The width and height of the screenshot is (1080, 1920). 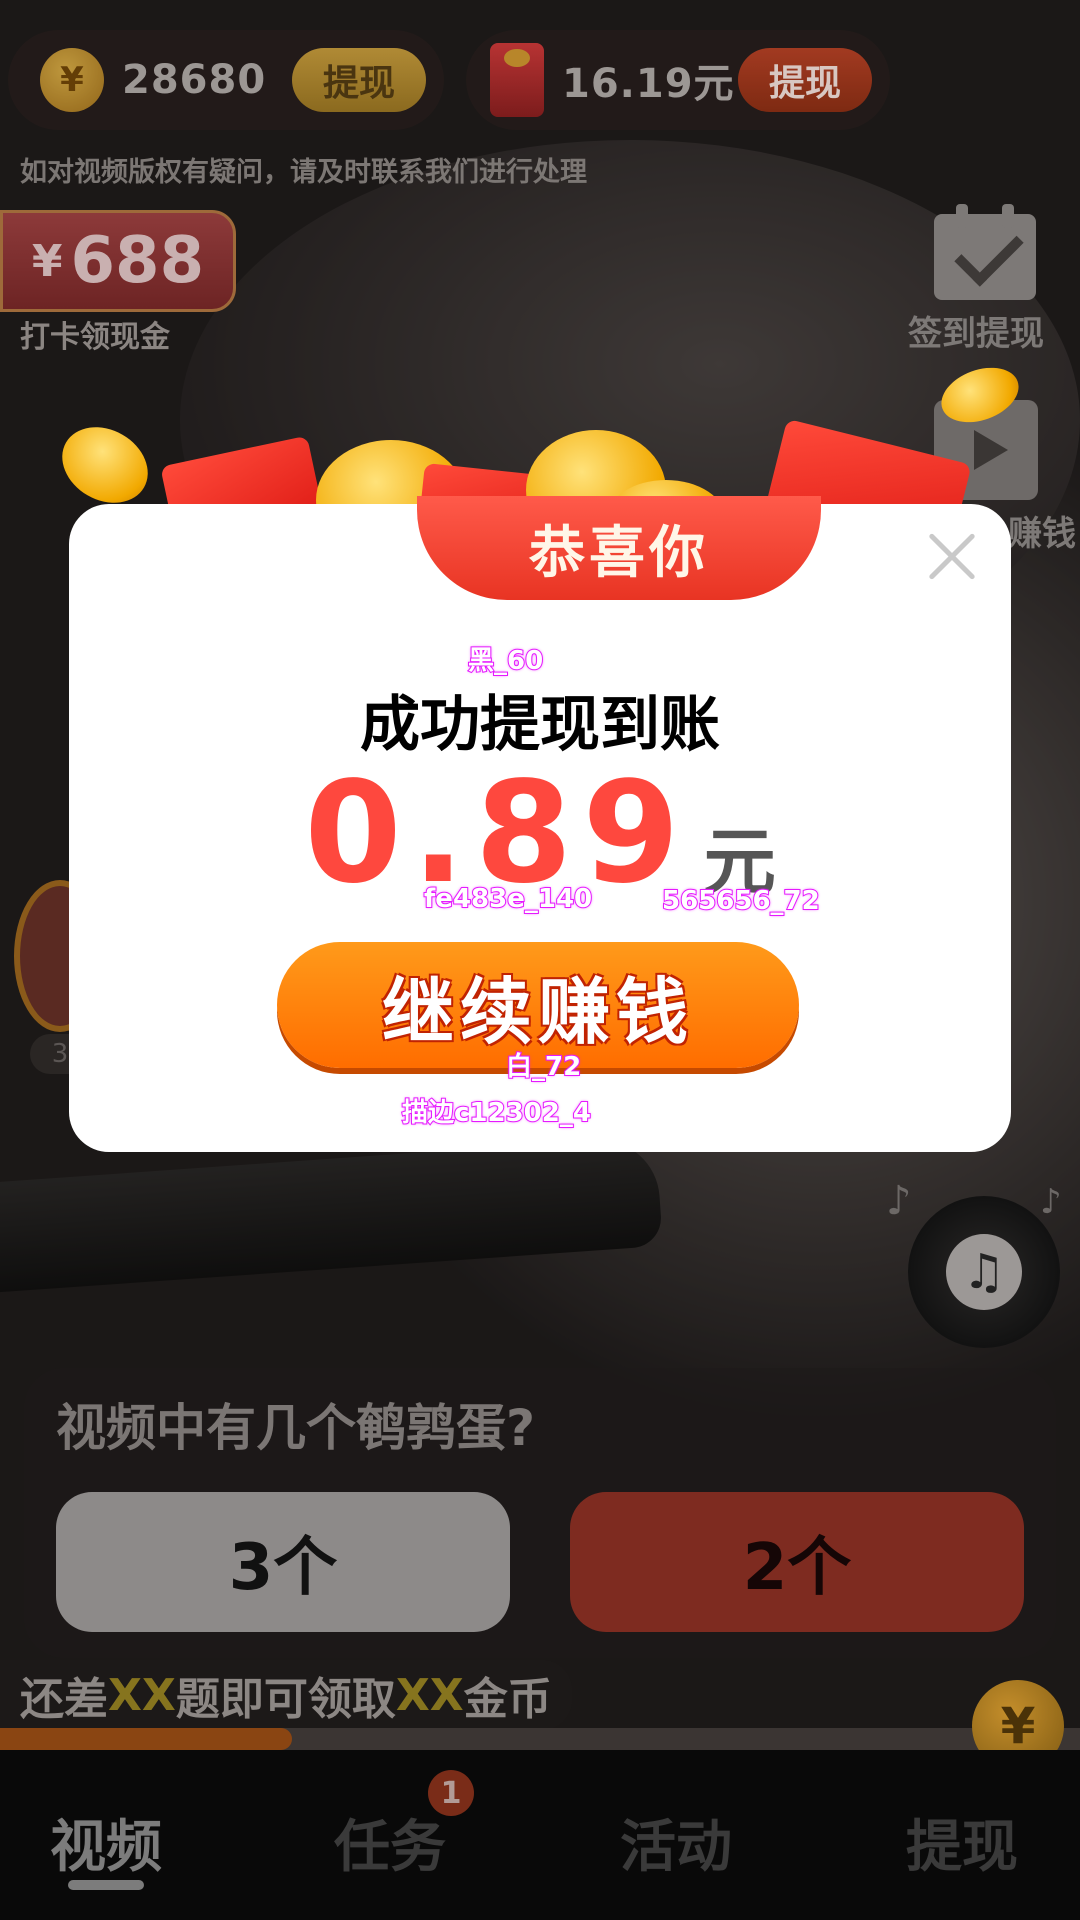 I want to click on progress-reward: XX, so click(x=429, y=1695).